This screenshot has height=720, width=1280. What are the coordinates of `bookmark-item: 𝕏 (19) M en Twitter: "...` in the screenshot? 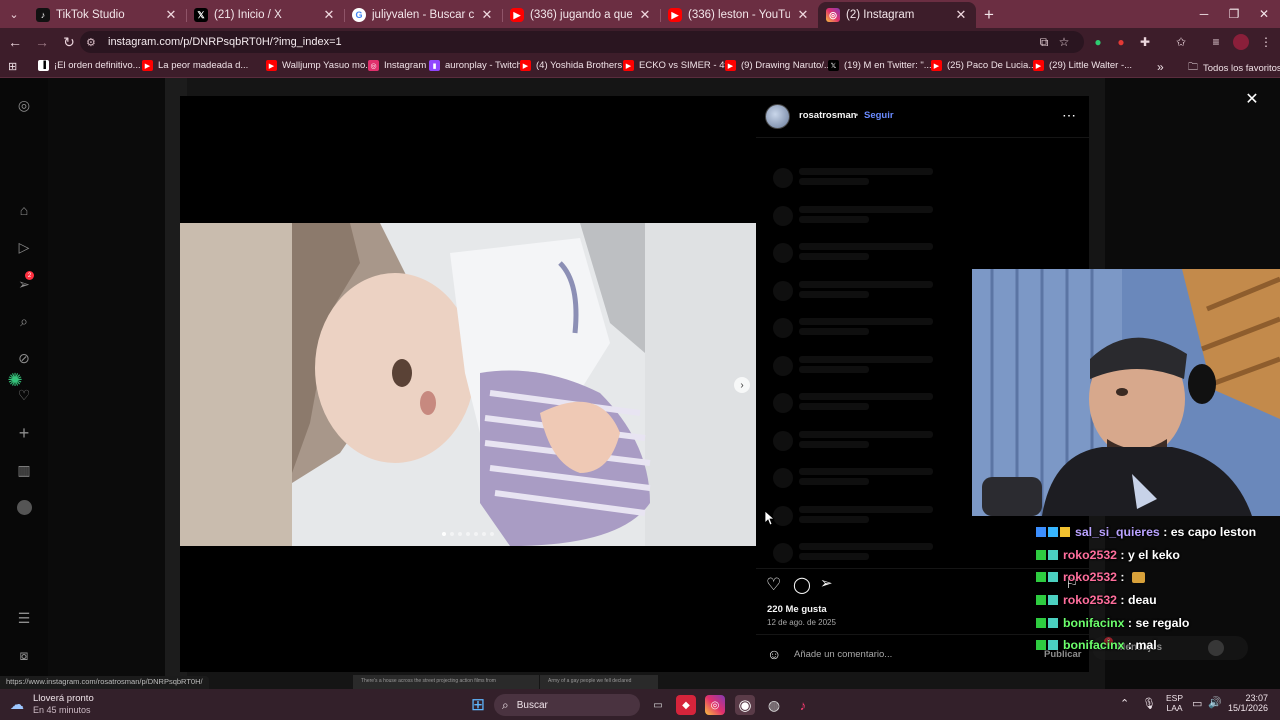 It's located at (880, 65).